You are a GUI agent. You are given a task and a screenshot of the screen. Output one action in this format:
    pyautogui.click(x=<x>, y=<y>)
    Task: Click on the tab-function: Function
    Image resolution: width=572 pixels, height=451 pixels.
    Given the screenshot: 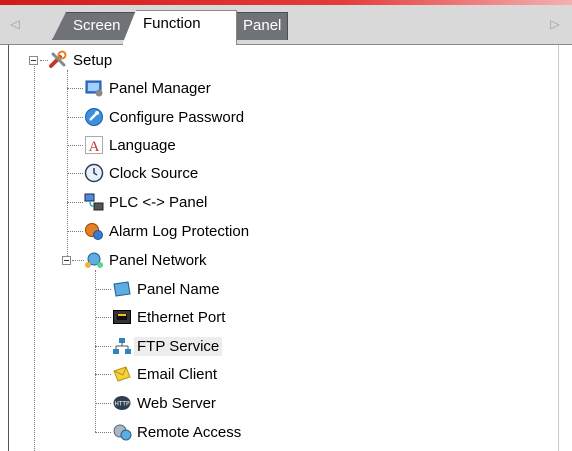 What is the action you would take?
    pyautogui.click(x=179, y=27)
    